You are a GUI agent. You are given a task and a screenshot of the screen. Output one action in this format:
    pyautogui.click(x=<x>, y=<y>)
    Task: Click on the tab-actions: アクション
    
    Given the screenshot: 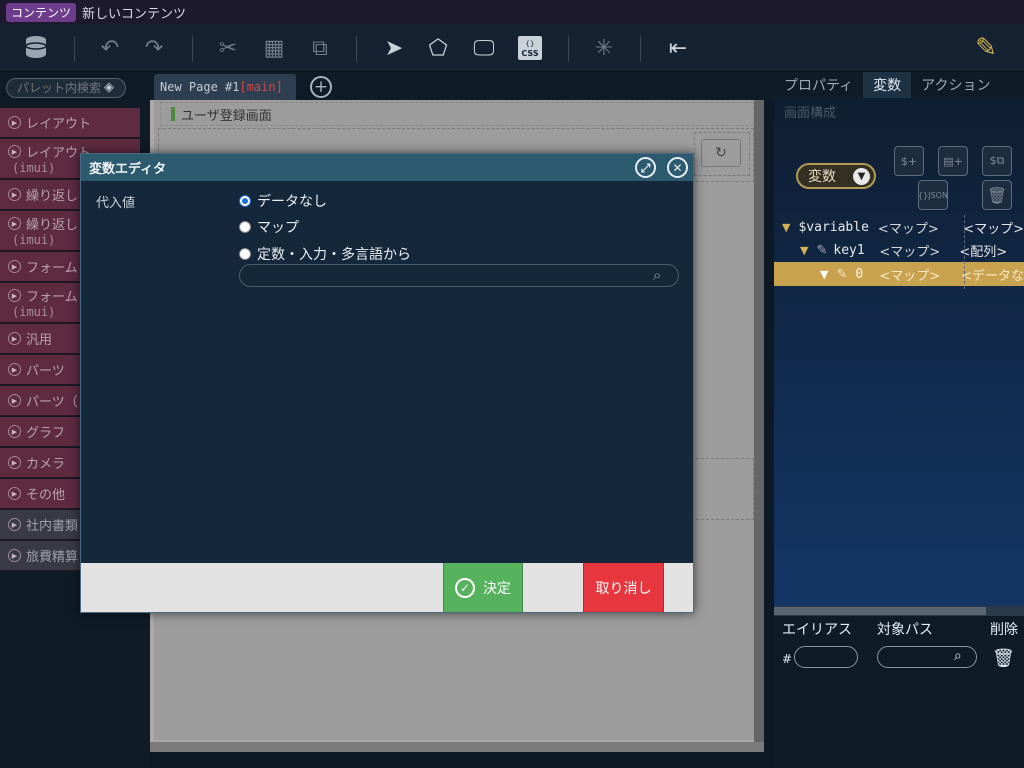 What is the action you would take?
    pyautogui.click(x=955, y=85)
    